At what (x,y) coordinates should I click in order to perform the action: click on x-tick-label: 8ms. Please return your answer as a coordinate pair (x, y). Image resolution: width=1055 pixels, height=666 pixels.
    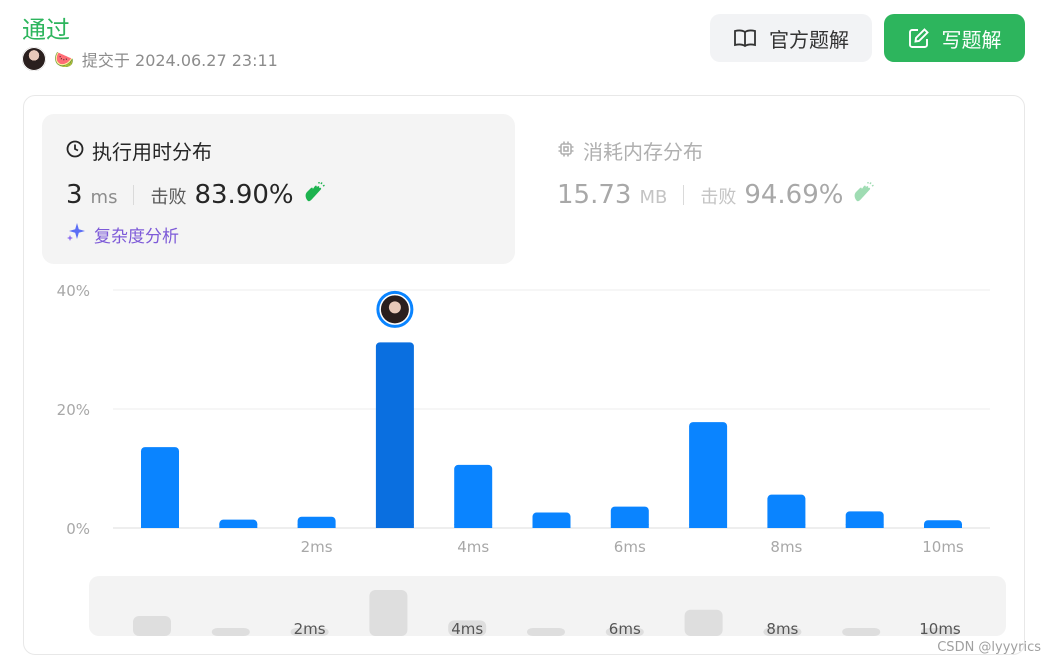
    Looking at the image, I should click on (786, 547).